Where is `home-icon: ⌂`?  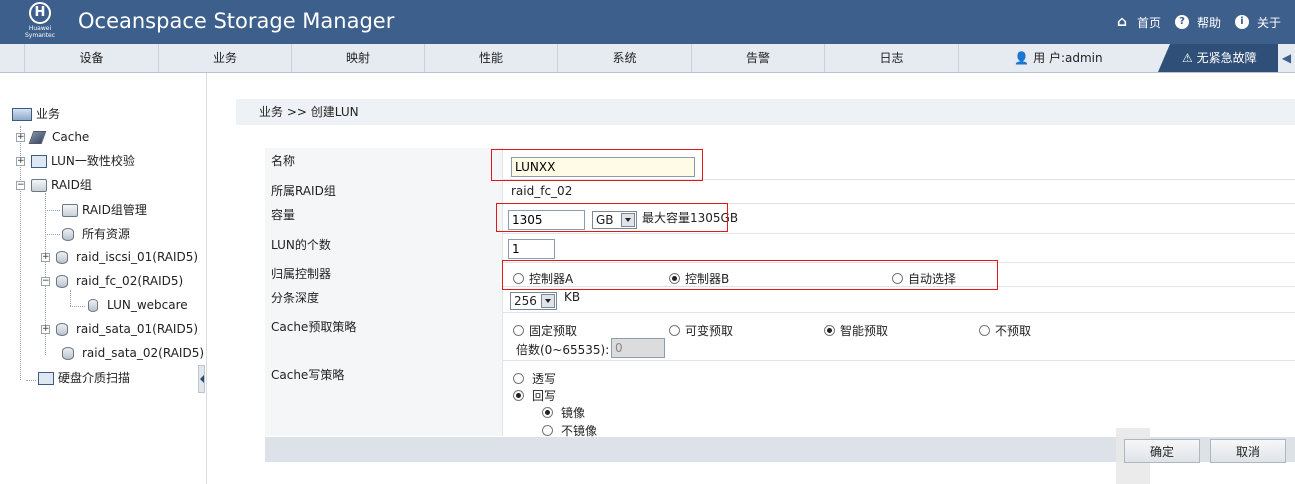 home-icon: ⌂ is located at coordinates (1121, 22).